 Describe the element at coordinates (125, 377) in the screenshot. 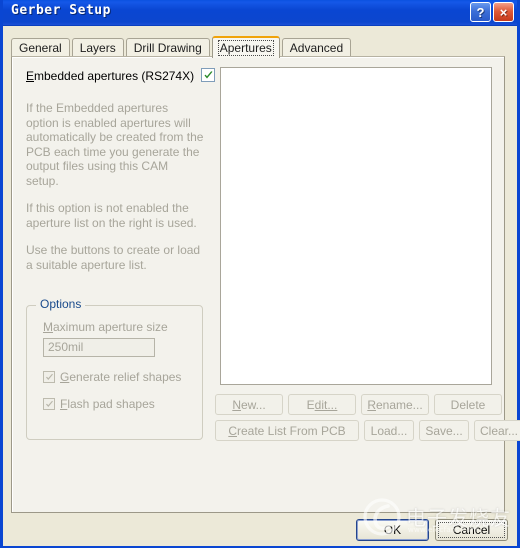

I see `generate-relief-shapes-label-rest: enerate relief shapes` at that location.